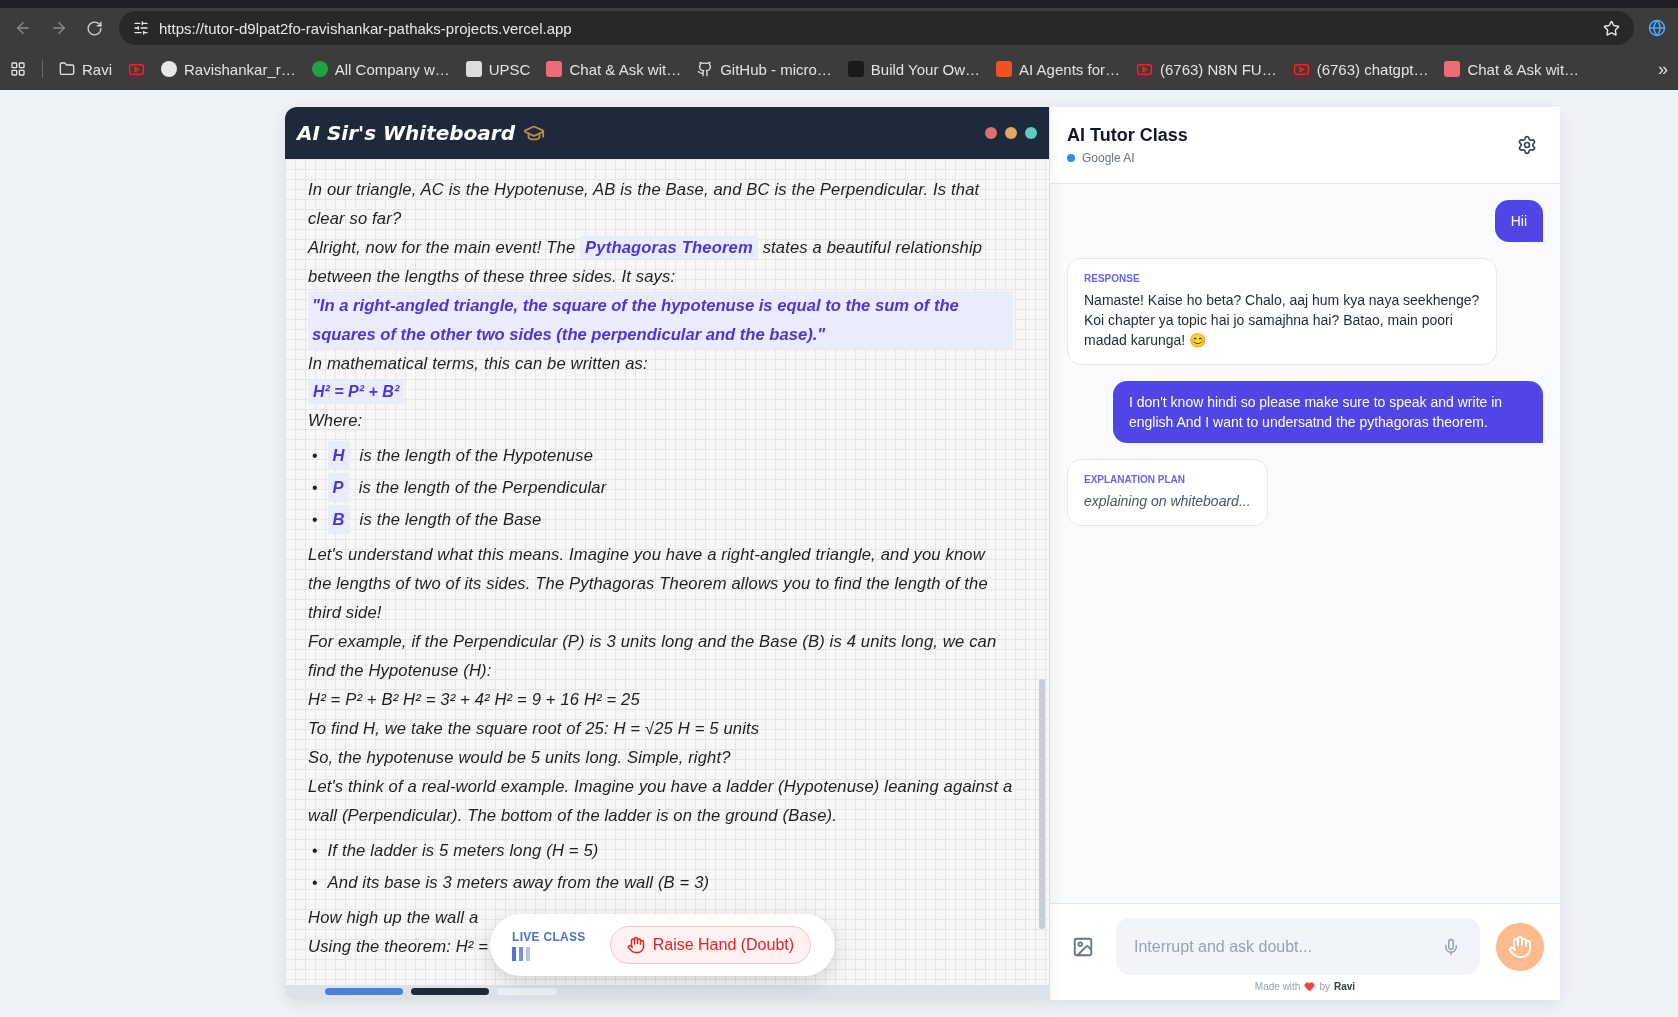 The height and width of the screenshot is (1017, 1678). I want to click on credit-author: Ravi, so click(1345, 986).